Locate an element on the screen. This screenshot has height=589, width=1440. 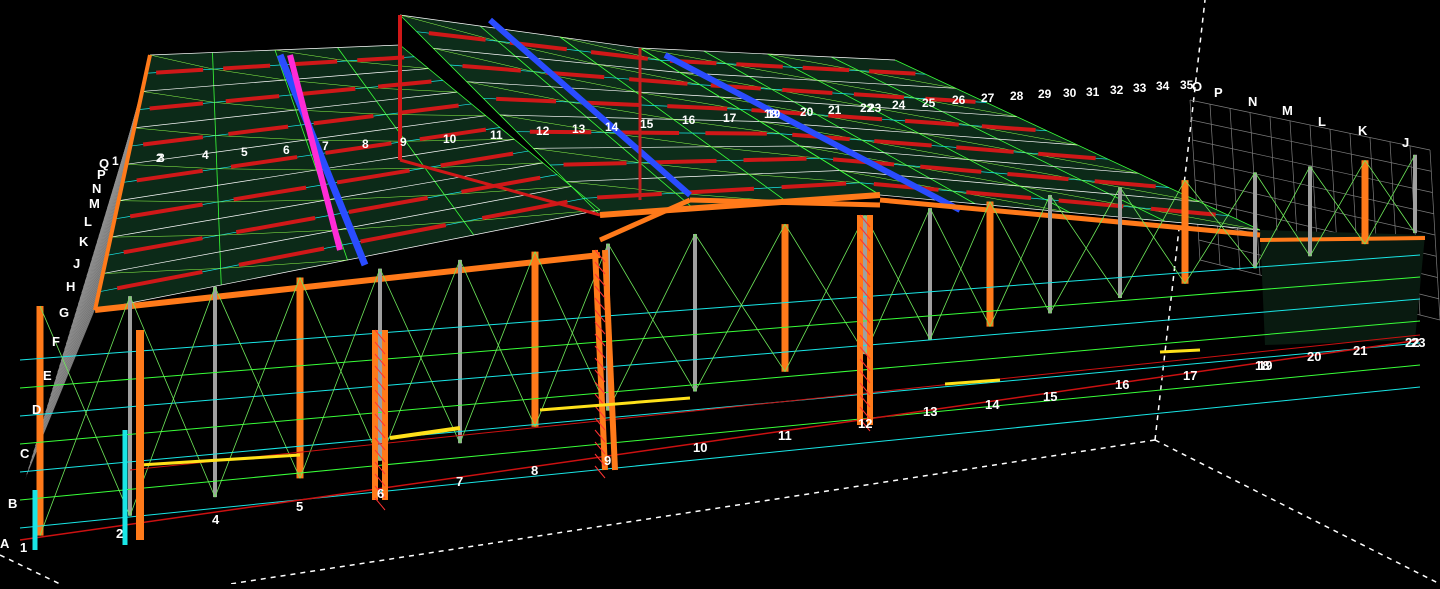
roof-grid-label-15: 15 is located at coordinates (647, 124).